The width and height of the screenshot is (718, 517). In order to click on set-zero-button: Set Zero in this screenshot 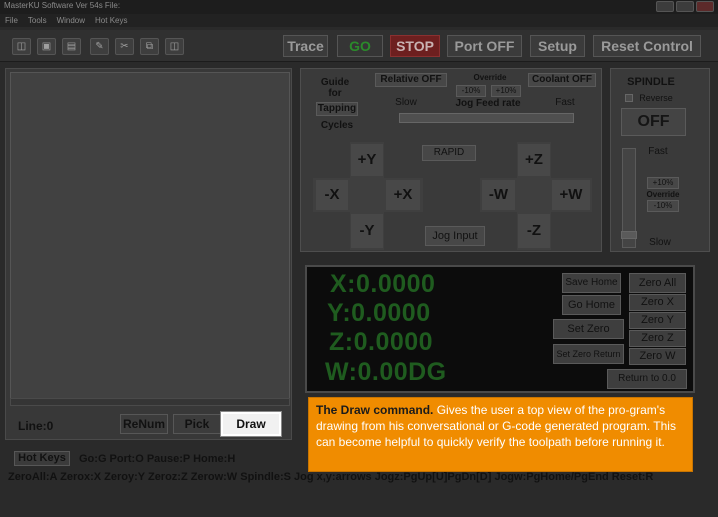, I will do `click(588, 329)`.